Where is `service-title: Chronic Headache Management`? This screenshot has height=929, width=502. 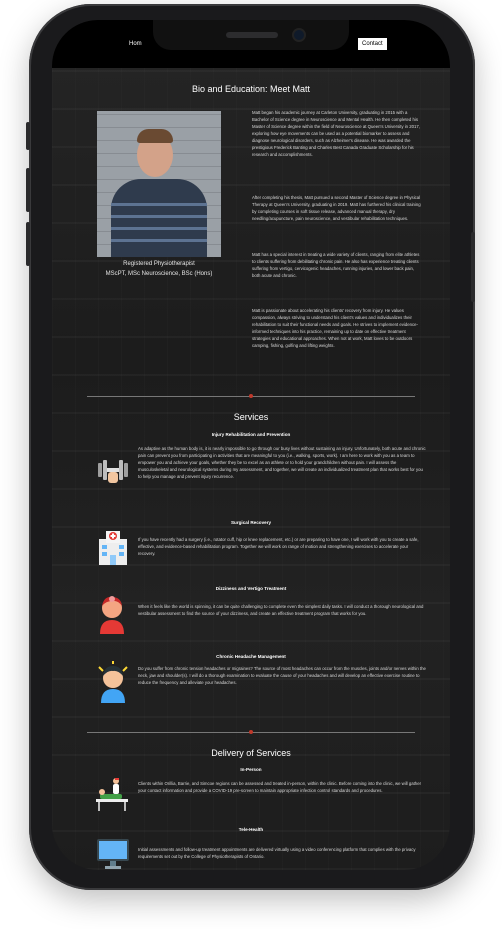
service-title: Chronic Headache Management is located at coordinates (251, 656).